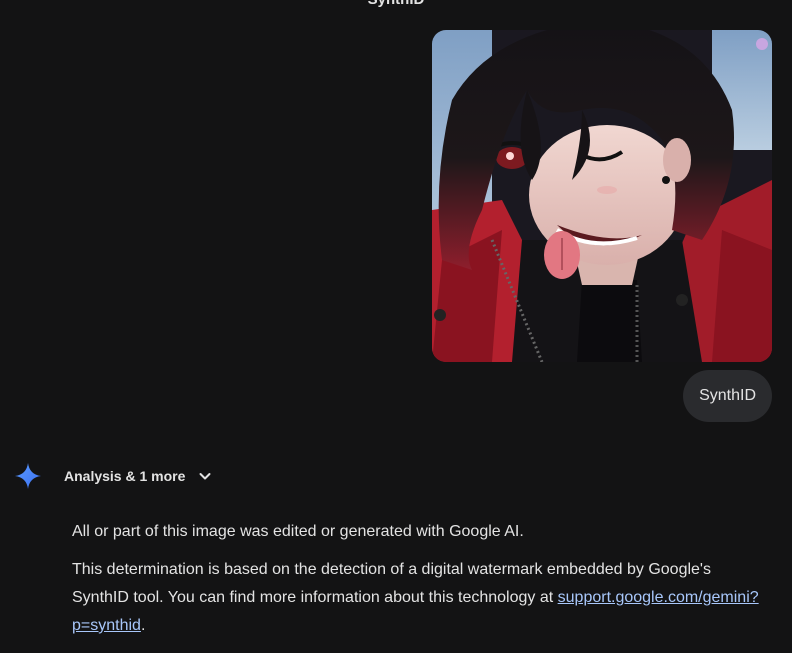 This screenshot has width=792, height=653. I want to click on conversation-title: SynthID, so click(396, 4).